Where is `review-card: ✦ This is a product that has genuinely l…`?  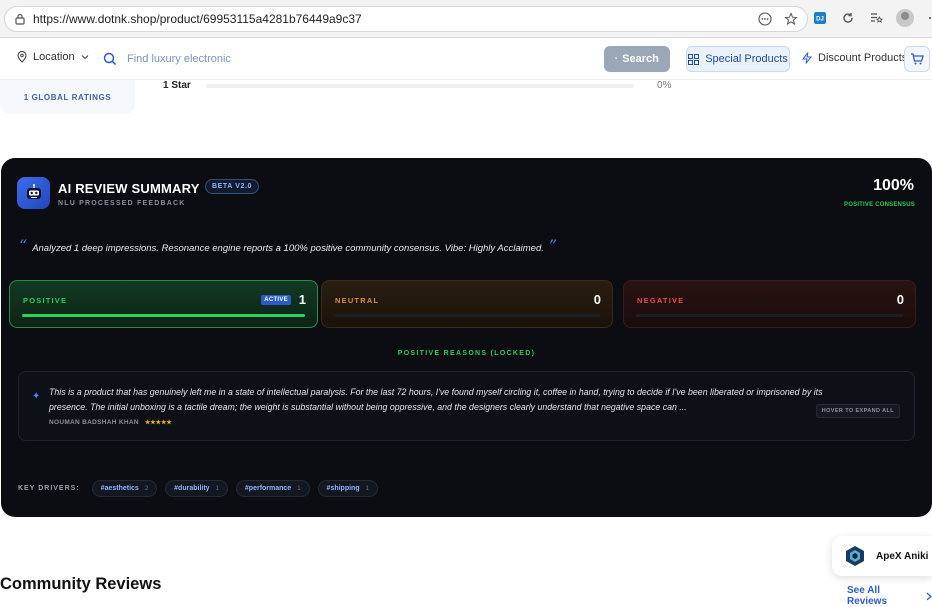 review-card: ✦ This is a product that has genuinely l… is located at coordinates (466, 406).